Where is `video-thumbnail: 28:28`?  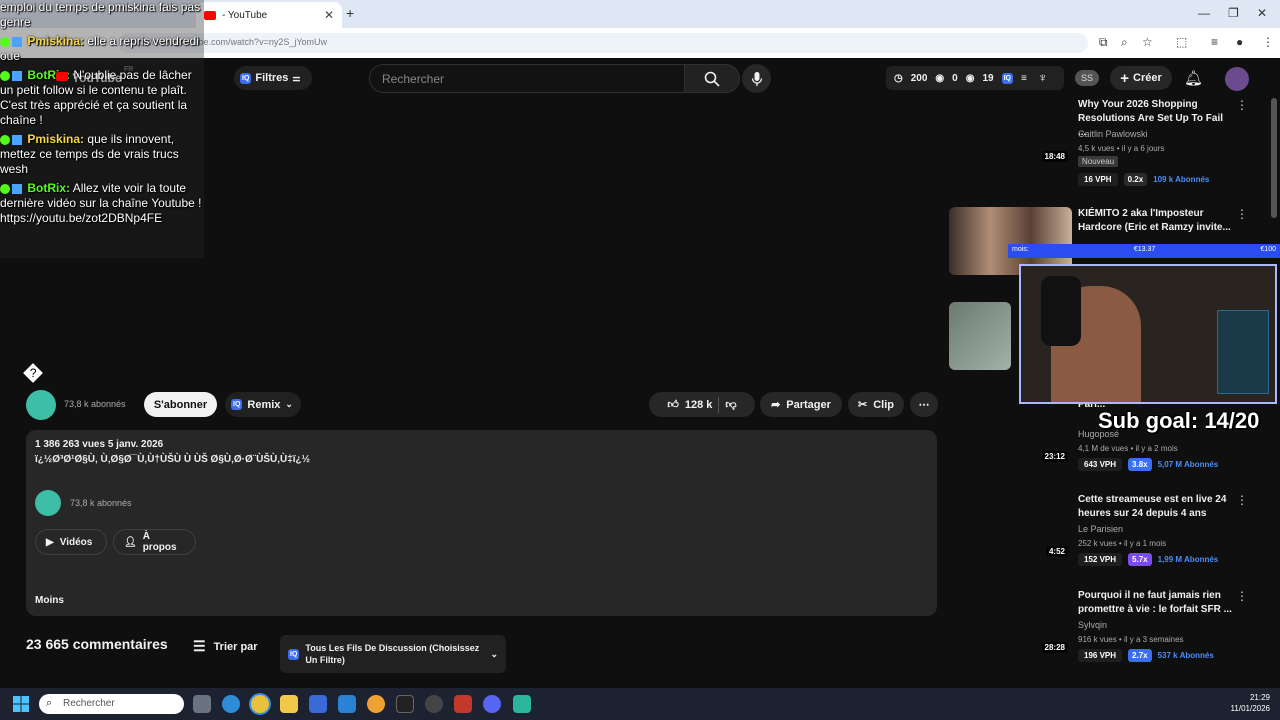
video-thumbnail: 28:28 is located at coordinates (1010, 623).